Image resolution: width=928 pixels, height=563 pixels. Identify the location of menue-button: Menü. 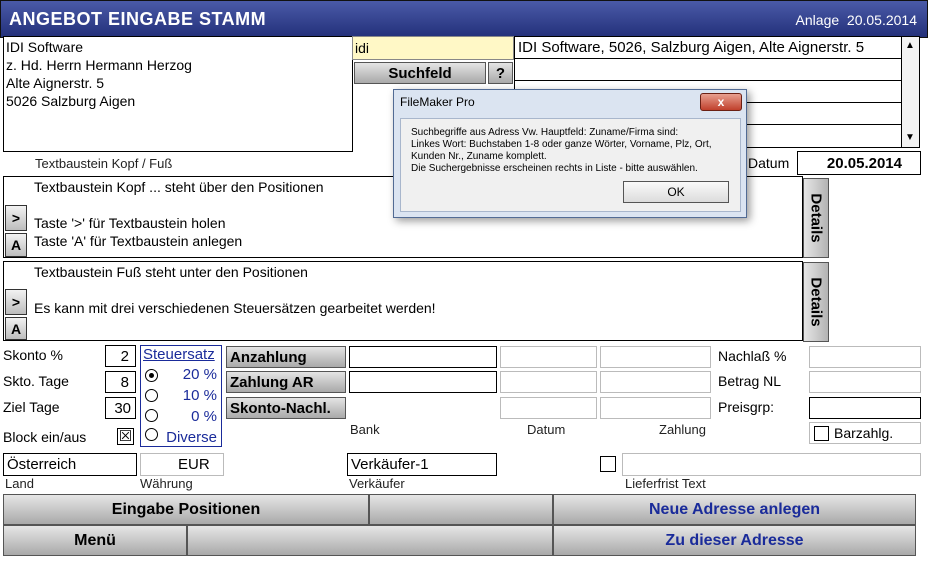
(95, 540).